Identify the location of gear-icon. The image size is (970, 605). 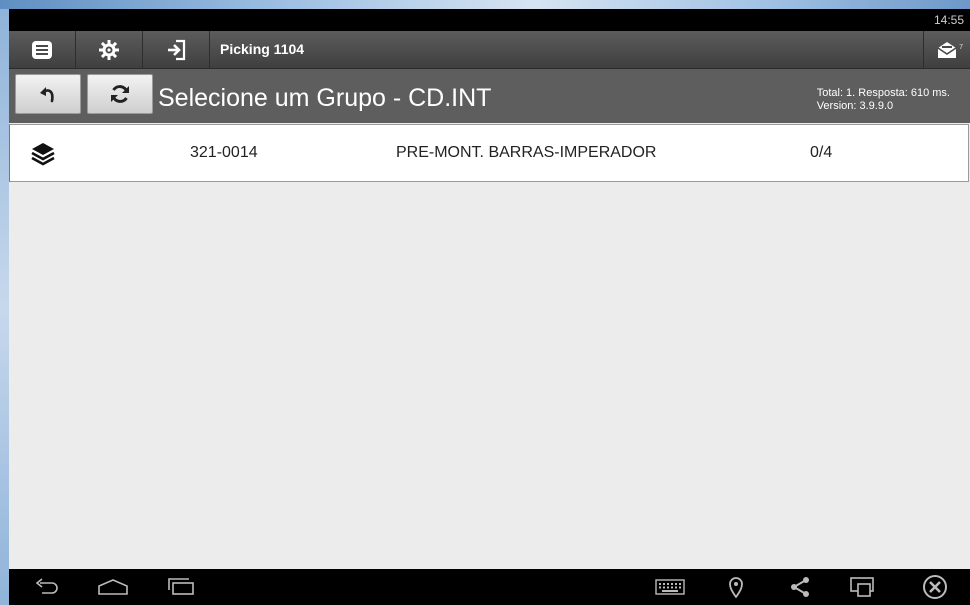
(109, 49).